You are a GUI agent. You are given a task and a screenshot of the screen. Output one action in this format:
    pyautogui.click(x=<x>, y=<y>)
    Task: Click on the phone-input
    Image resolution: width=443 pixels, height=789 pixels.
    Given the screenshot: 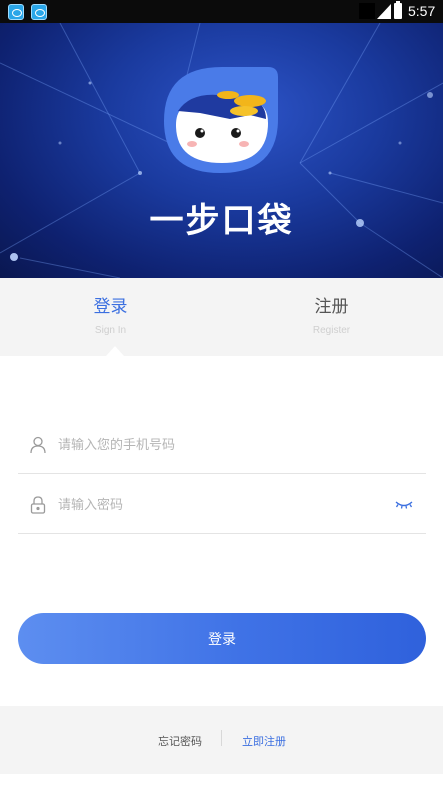 What is the action you would take?
    pyautogui.click(x=223, y=445)
    